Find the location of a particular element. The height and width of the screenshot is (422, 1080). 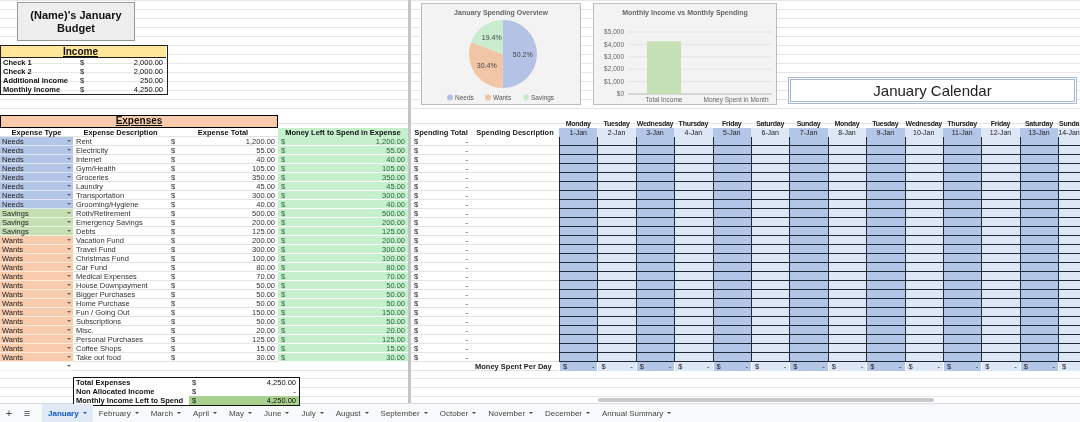

sheet-title: (Name)'s January Budget is located at coordinates (76, 21).